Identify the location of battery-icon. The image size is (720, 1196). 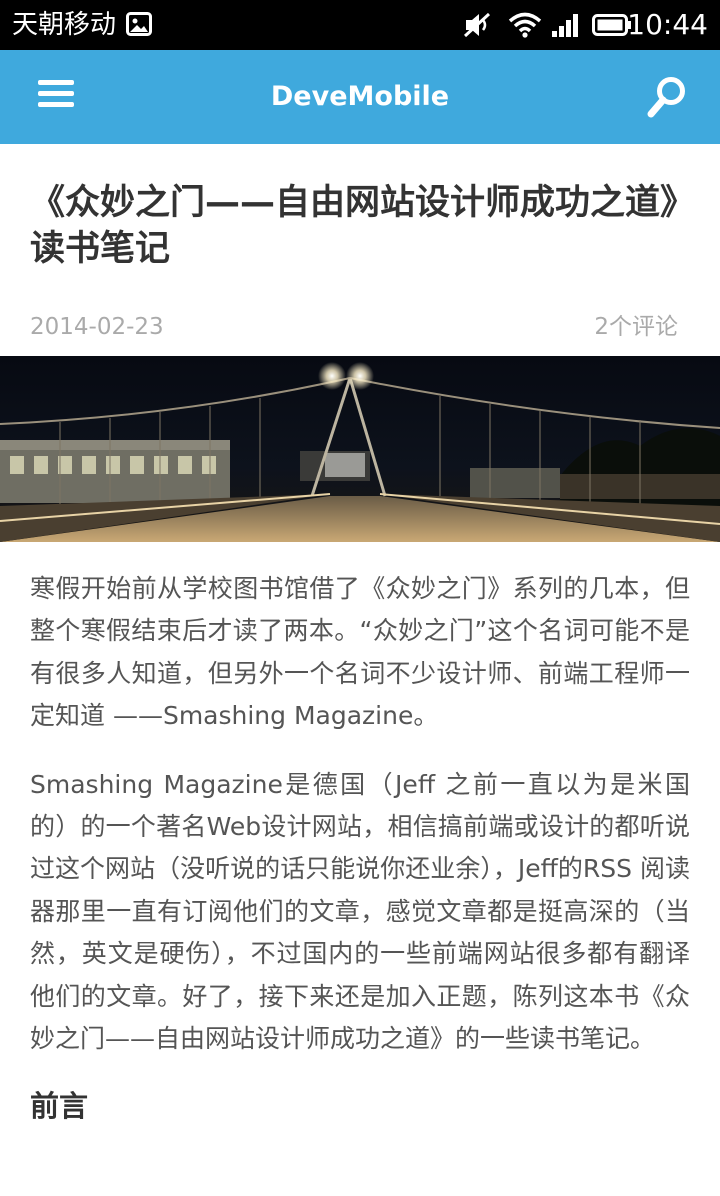
(611, 25).